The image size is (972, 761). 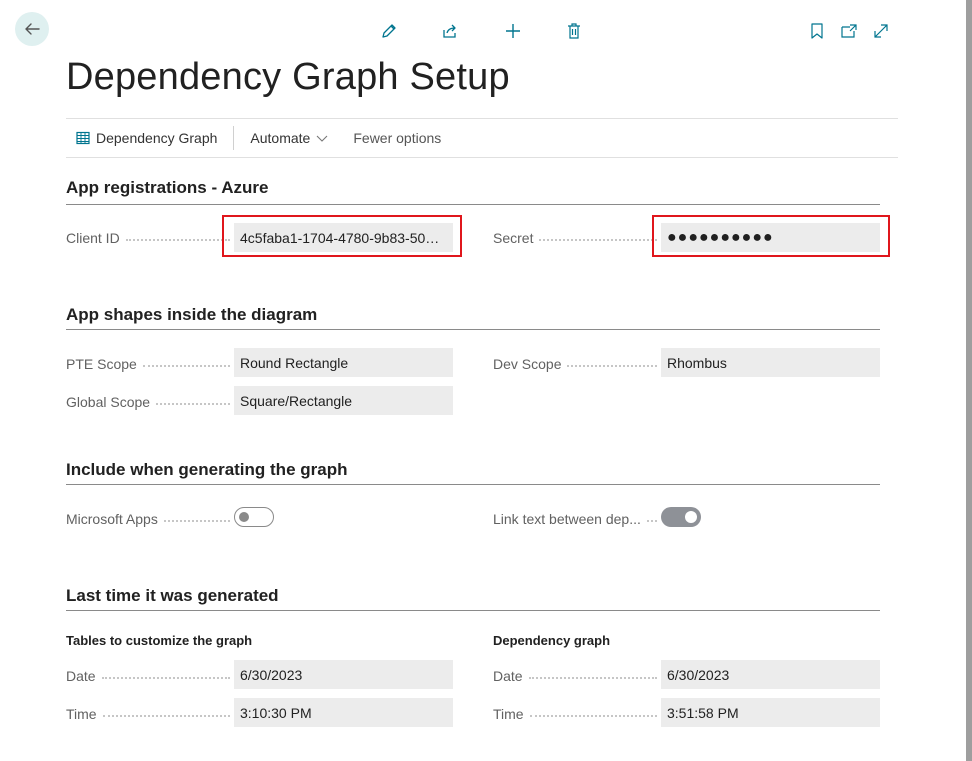 What do you see at coordinates (770, 674) in the screenshot?
I see `graph-date-field: 6/30/2023` at bounding box center [770, 674].